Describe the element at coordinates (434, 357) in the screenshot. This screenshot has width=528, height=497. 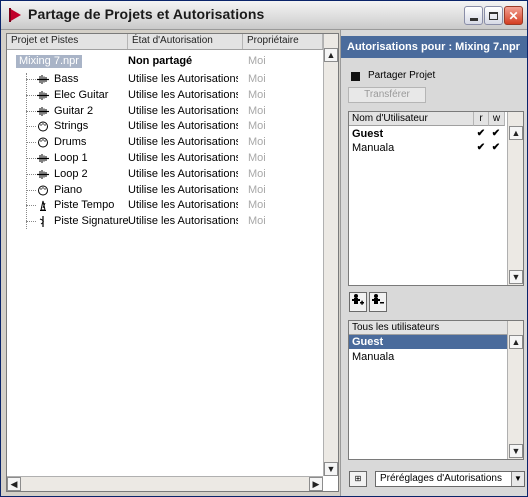
I see `all-user-row-manuala: Manuala` at that location.